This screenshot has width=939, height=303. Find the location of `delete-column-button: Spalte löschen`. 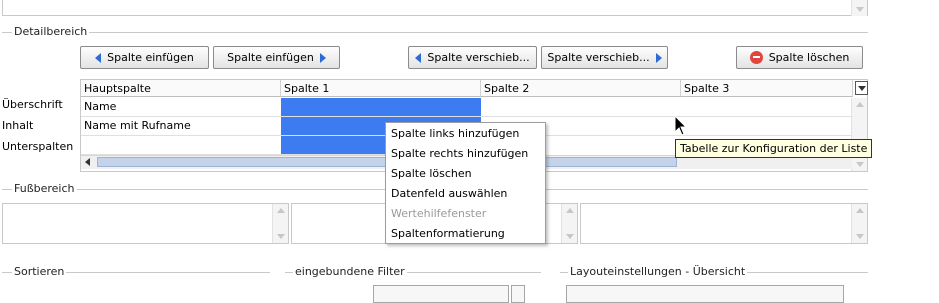

delete-column-button: Spalte löschen is located at coordinates (799, 57).